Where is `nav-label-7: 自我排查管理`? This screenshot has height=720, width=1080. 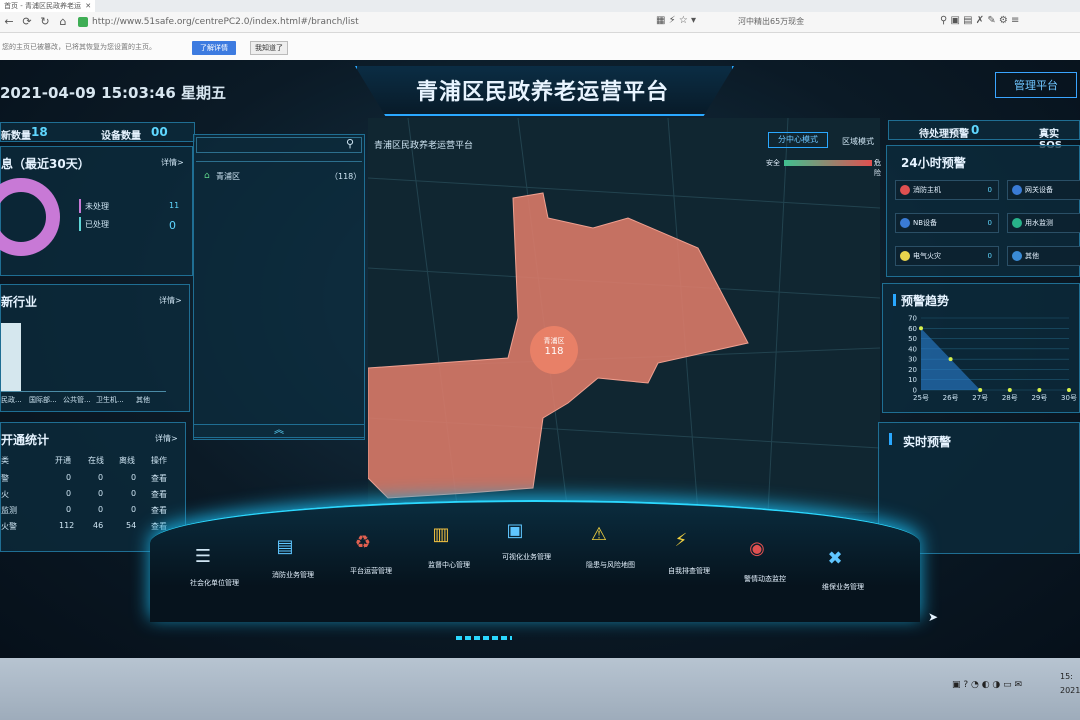
nav-label-7: 自我排查管理 is located at coordinates (689, 571).